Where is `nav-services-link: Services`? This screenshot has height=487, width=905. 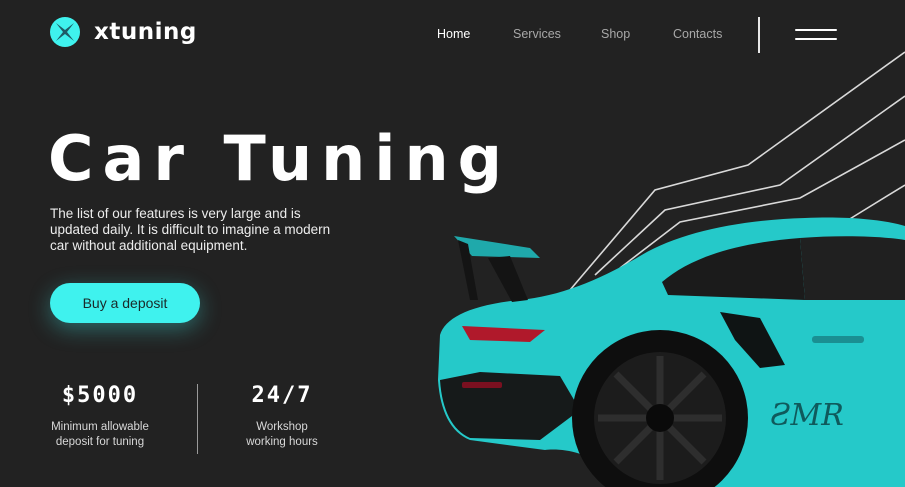
nav-services-link: Services is located at coordinates (537, 34).